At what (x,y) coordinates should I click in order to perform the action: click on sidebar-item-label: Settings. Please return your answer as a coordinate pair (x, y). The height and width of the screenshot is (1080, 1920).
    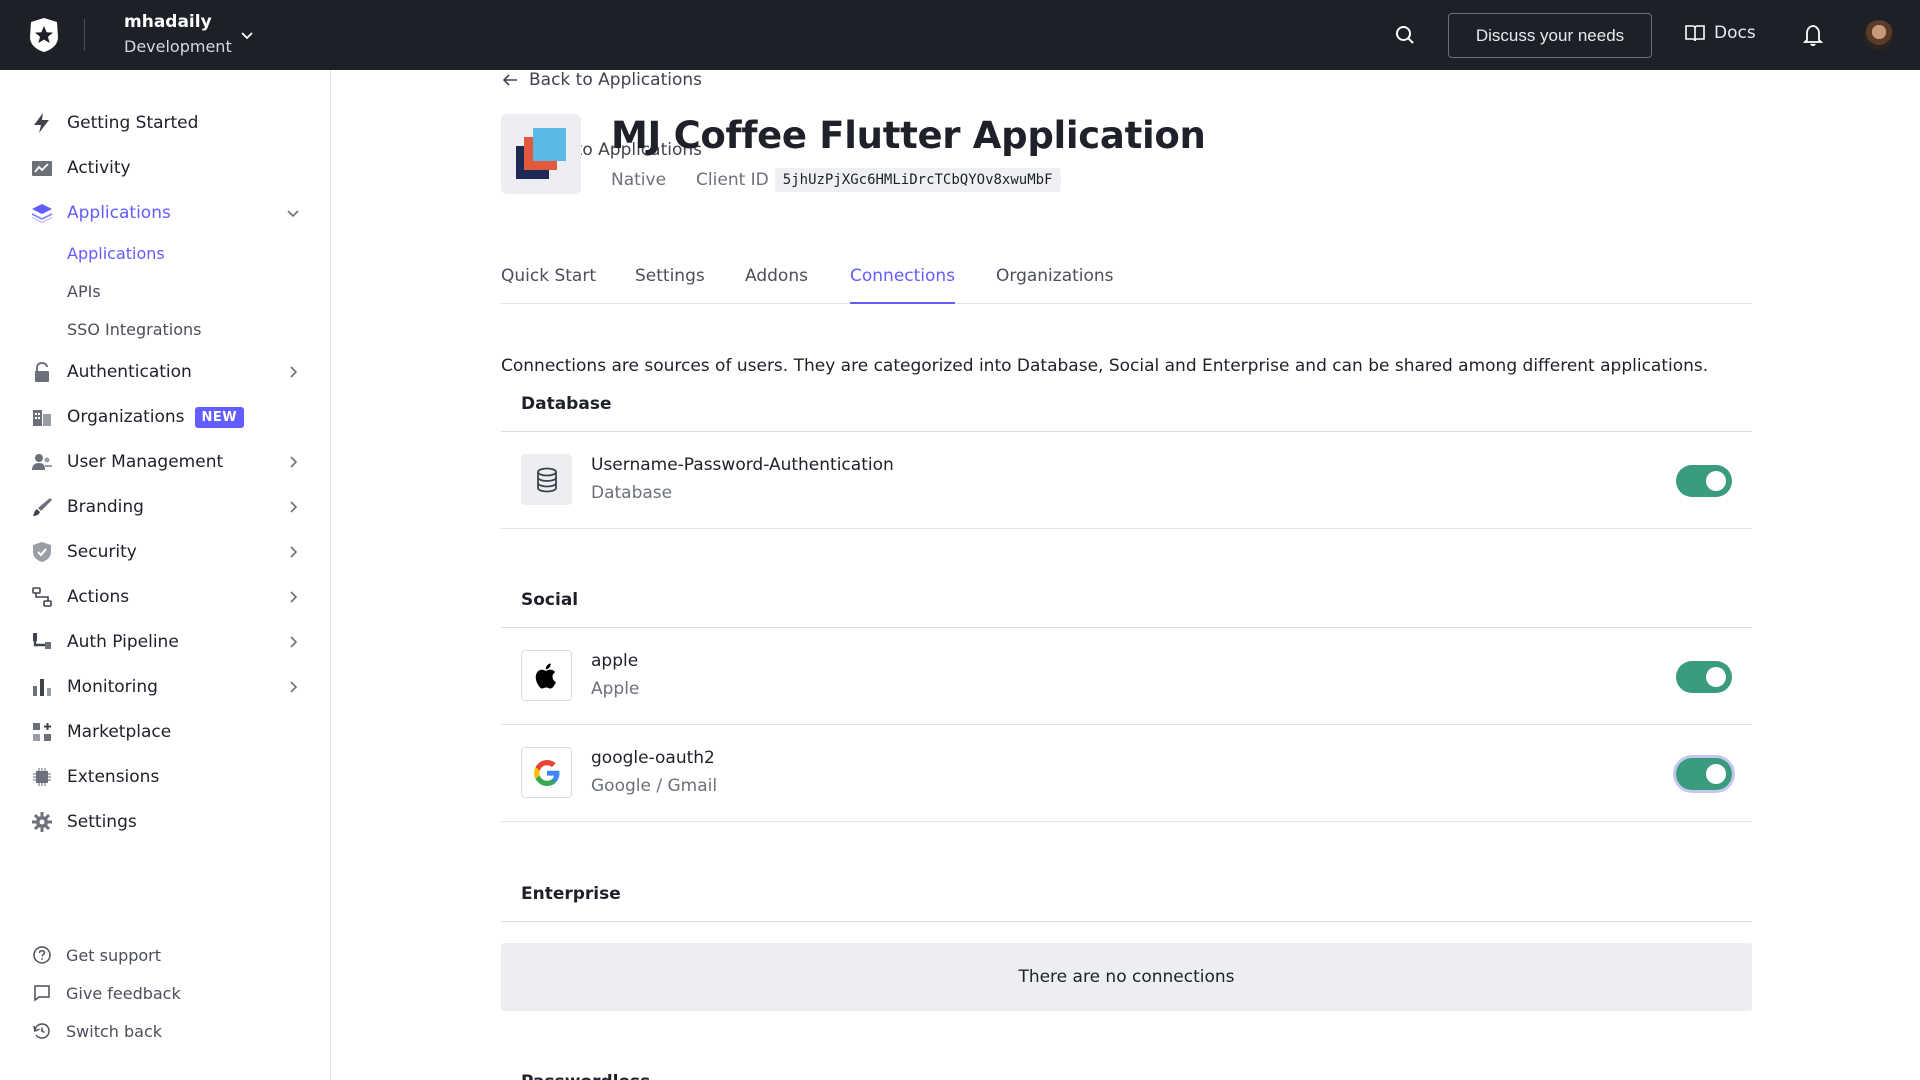
    Looking at the image, I should click on (102, 822).